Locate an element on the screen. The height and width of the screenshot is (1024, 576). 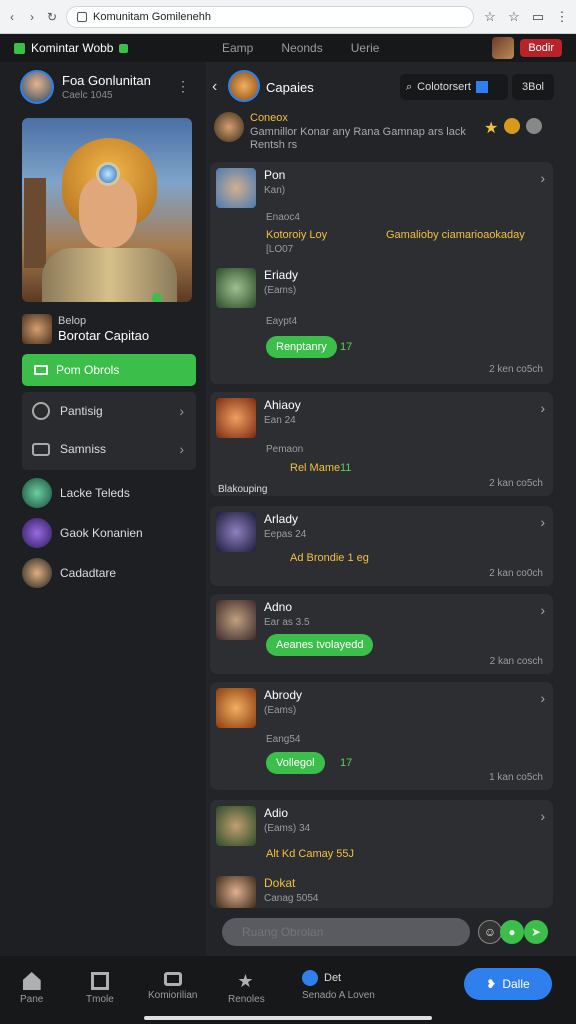
sidebar-menu: Pantisig › Samniss › is located at coordinates (109, 431).